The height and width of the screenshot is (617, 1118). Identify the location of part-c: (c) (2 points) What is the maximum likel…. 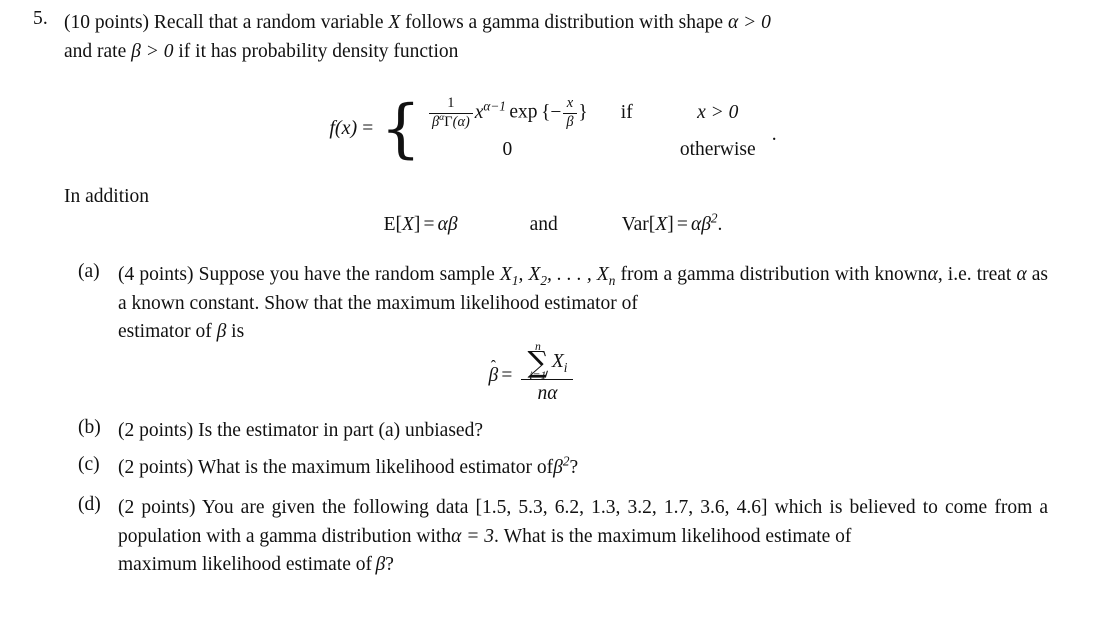
(563, 468).